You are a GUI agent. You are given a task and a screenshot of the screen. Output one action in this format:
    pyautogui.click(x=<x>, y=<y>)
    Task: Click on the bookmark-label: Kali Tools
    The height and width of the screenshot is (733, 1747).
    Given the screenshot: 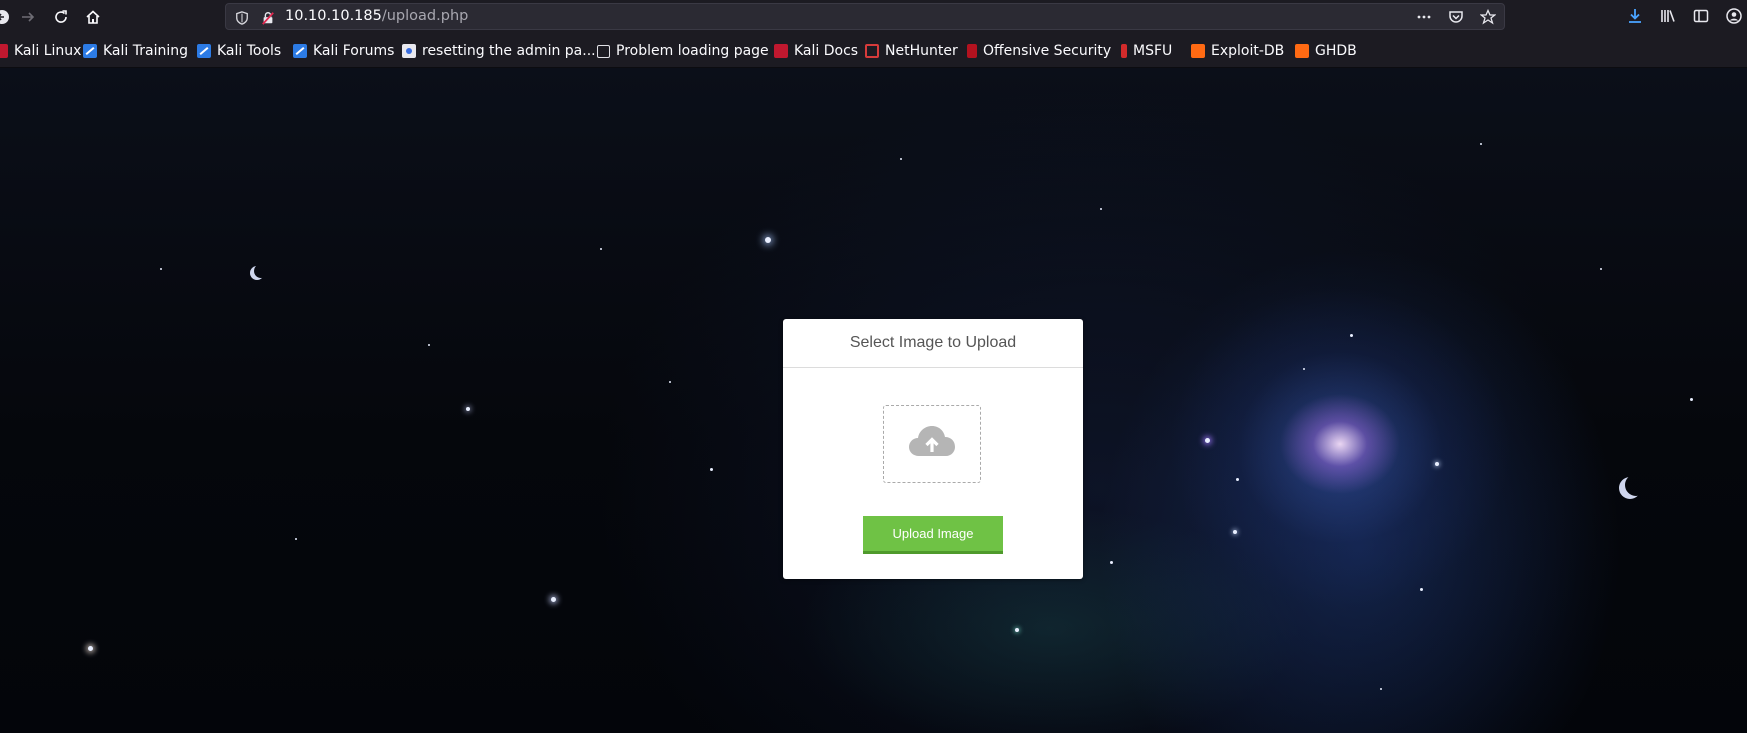 What is the action you would take?
    pyautogui.click(x=249, y=51)
    